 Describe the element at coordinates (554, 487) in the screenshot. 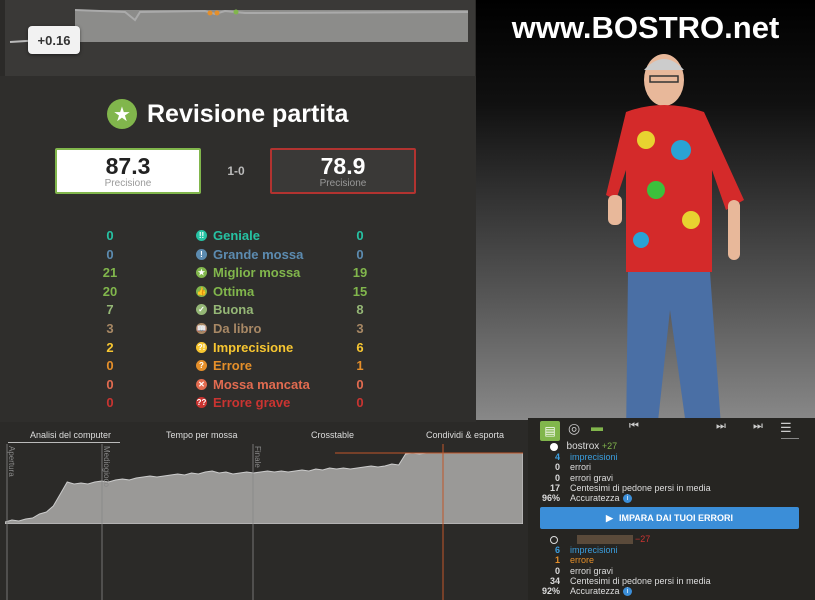

I see `stat-number: 17` at that location.